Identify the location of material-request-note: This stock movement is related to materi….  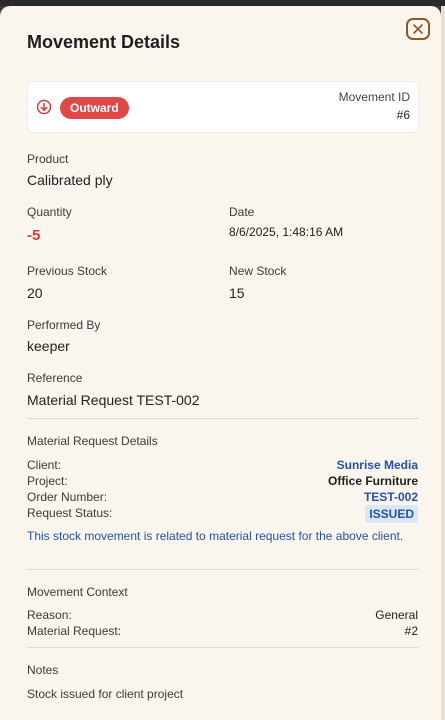
(215, 536).